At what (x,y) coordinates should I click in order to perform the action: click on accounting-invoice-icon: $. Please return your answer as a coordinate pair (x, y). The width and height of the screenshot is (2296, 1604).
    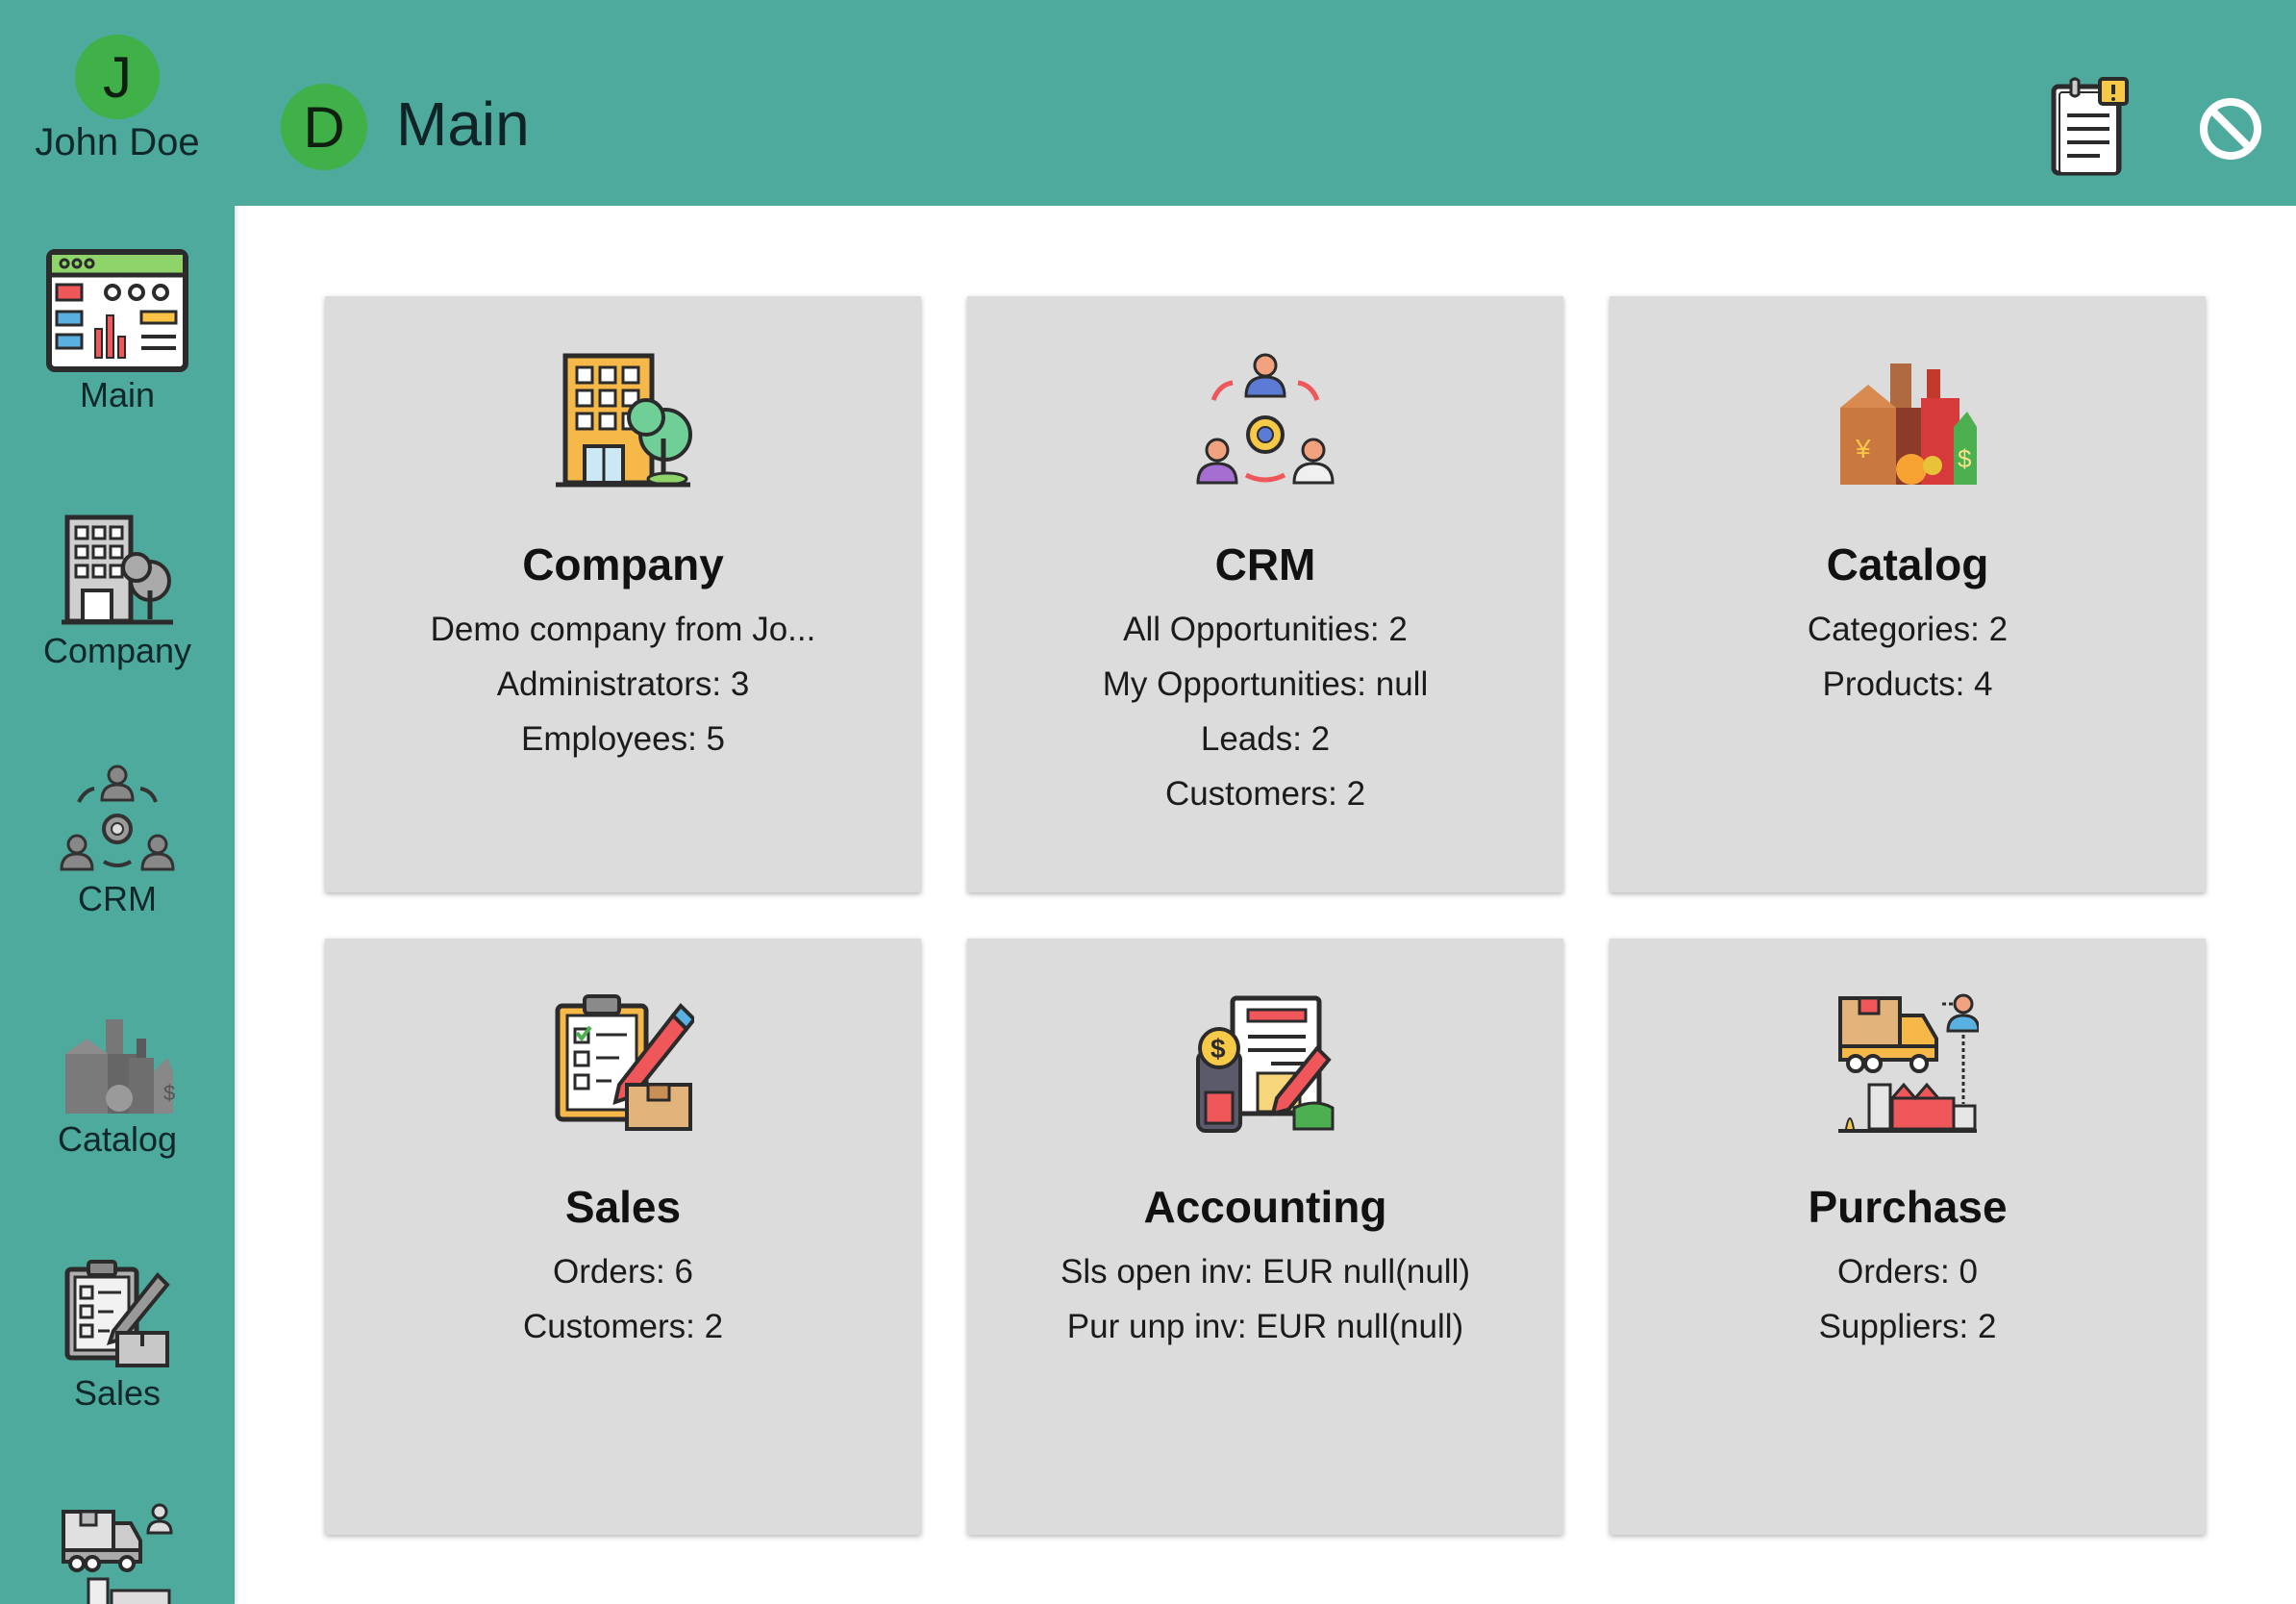
    Looking at the image, I should click on (1265, 1064).